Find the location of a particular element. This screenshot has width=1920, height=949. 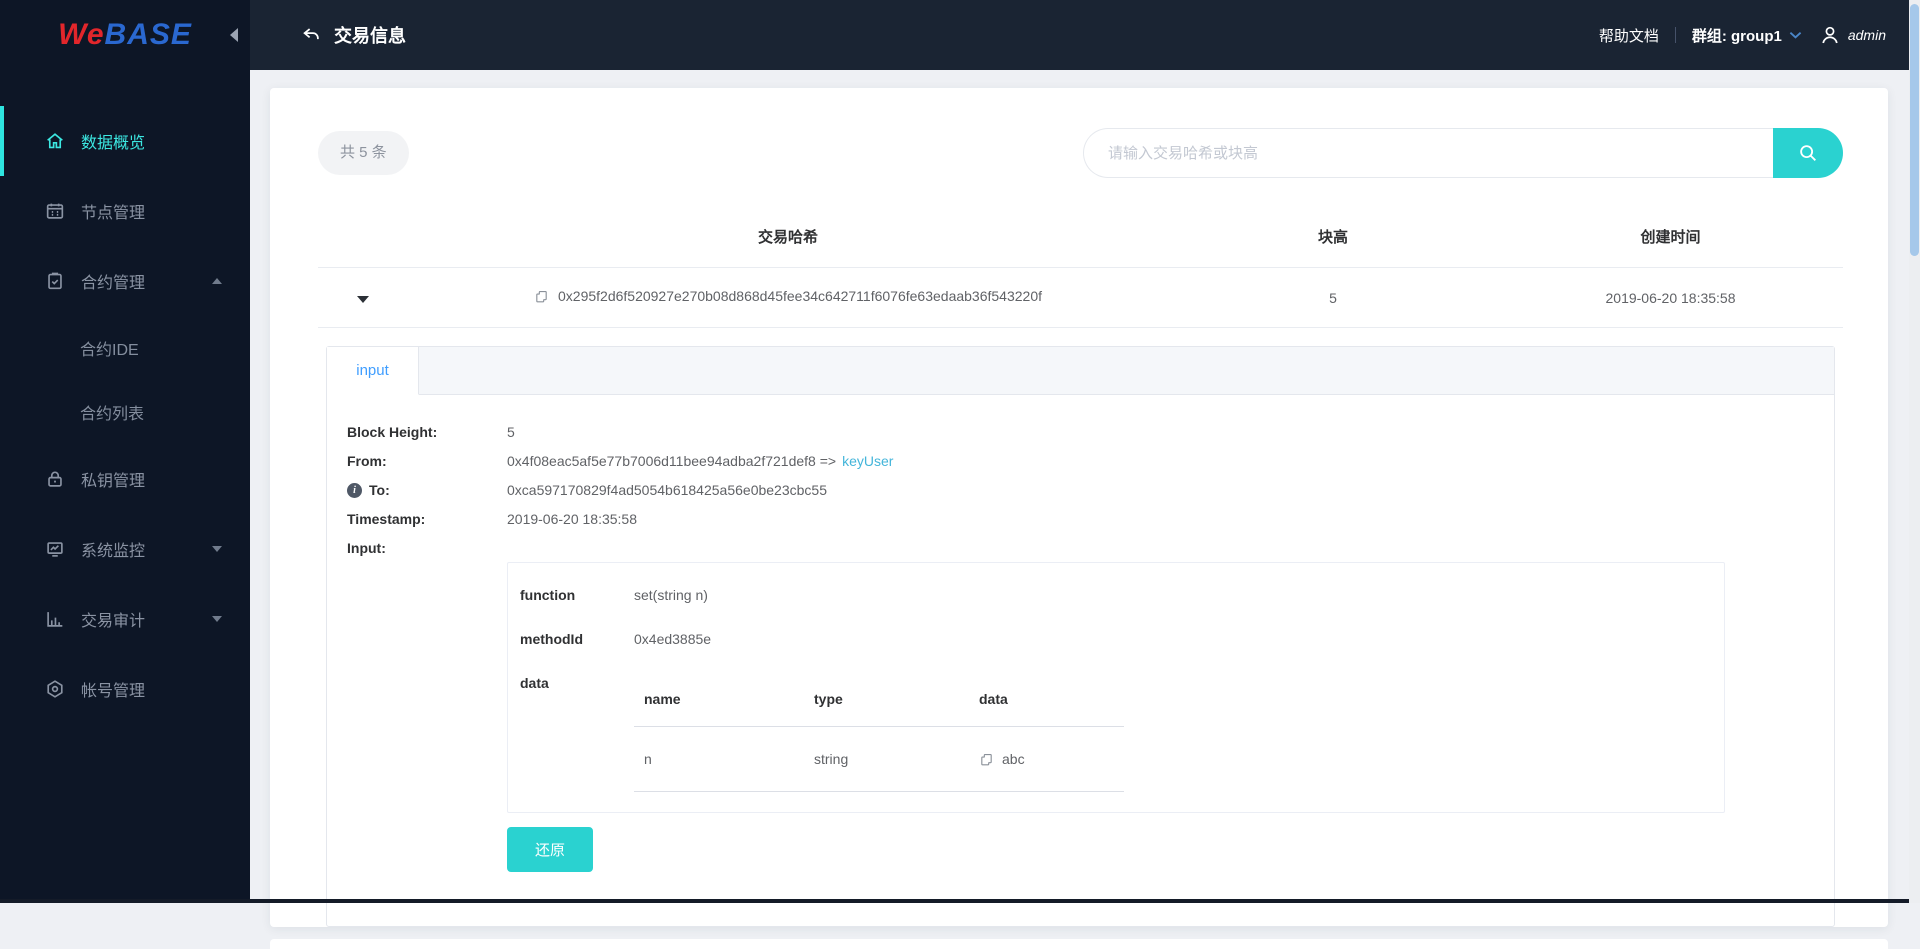

param-type: string is located at coordinates (896, 759).